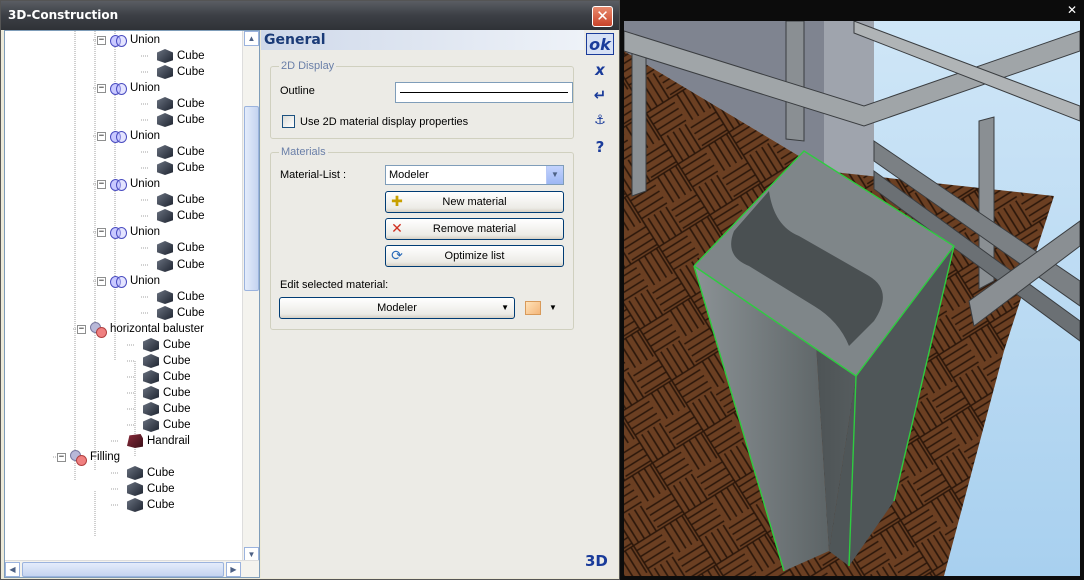  I want to click on scroll-left-arrow: ◀, so click(12, 569).